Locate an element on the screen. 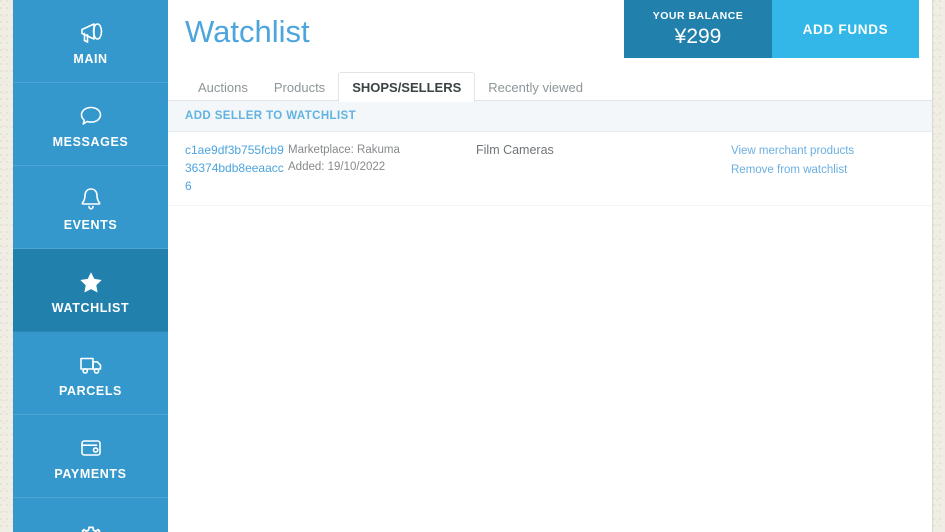  balance-label: YOUR BALANCE is located at coordinates (698, 16).